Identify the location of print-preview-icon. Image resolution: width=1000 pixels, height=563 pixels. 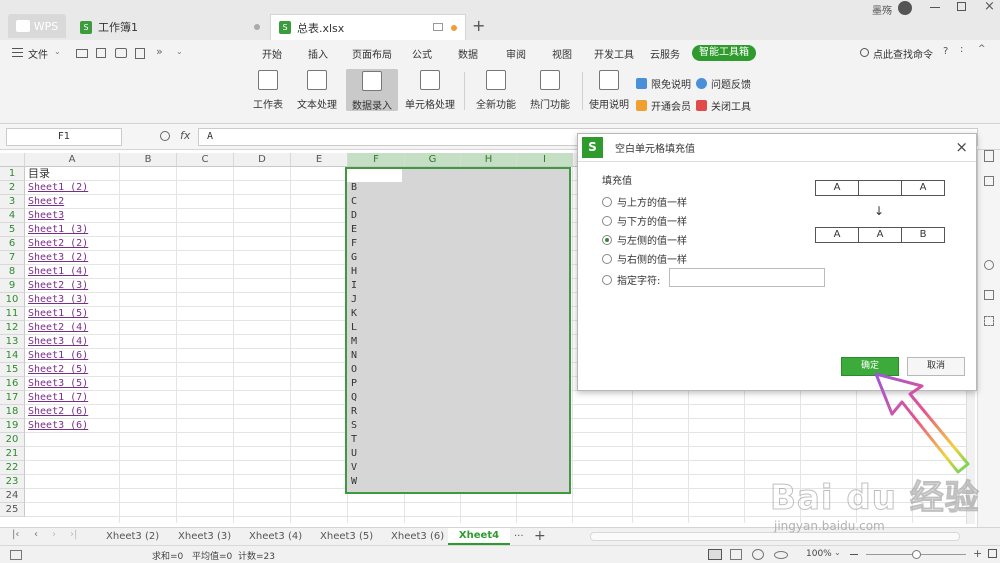
(140, 53).